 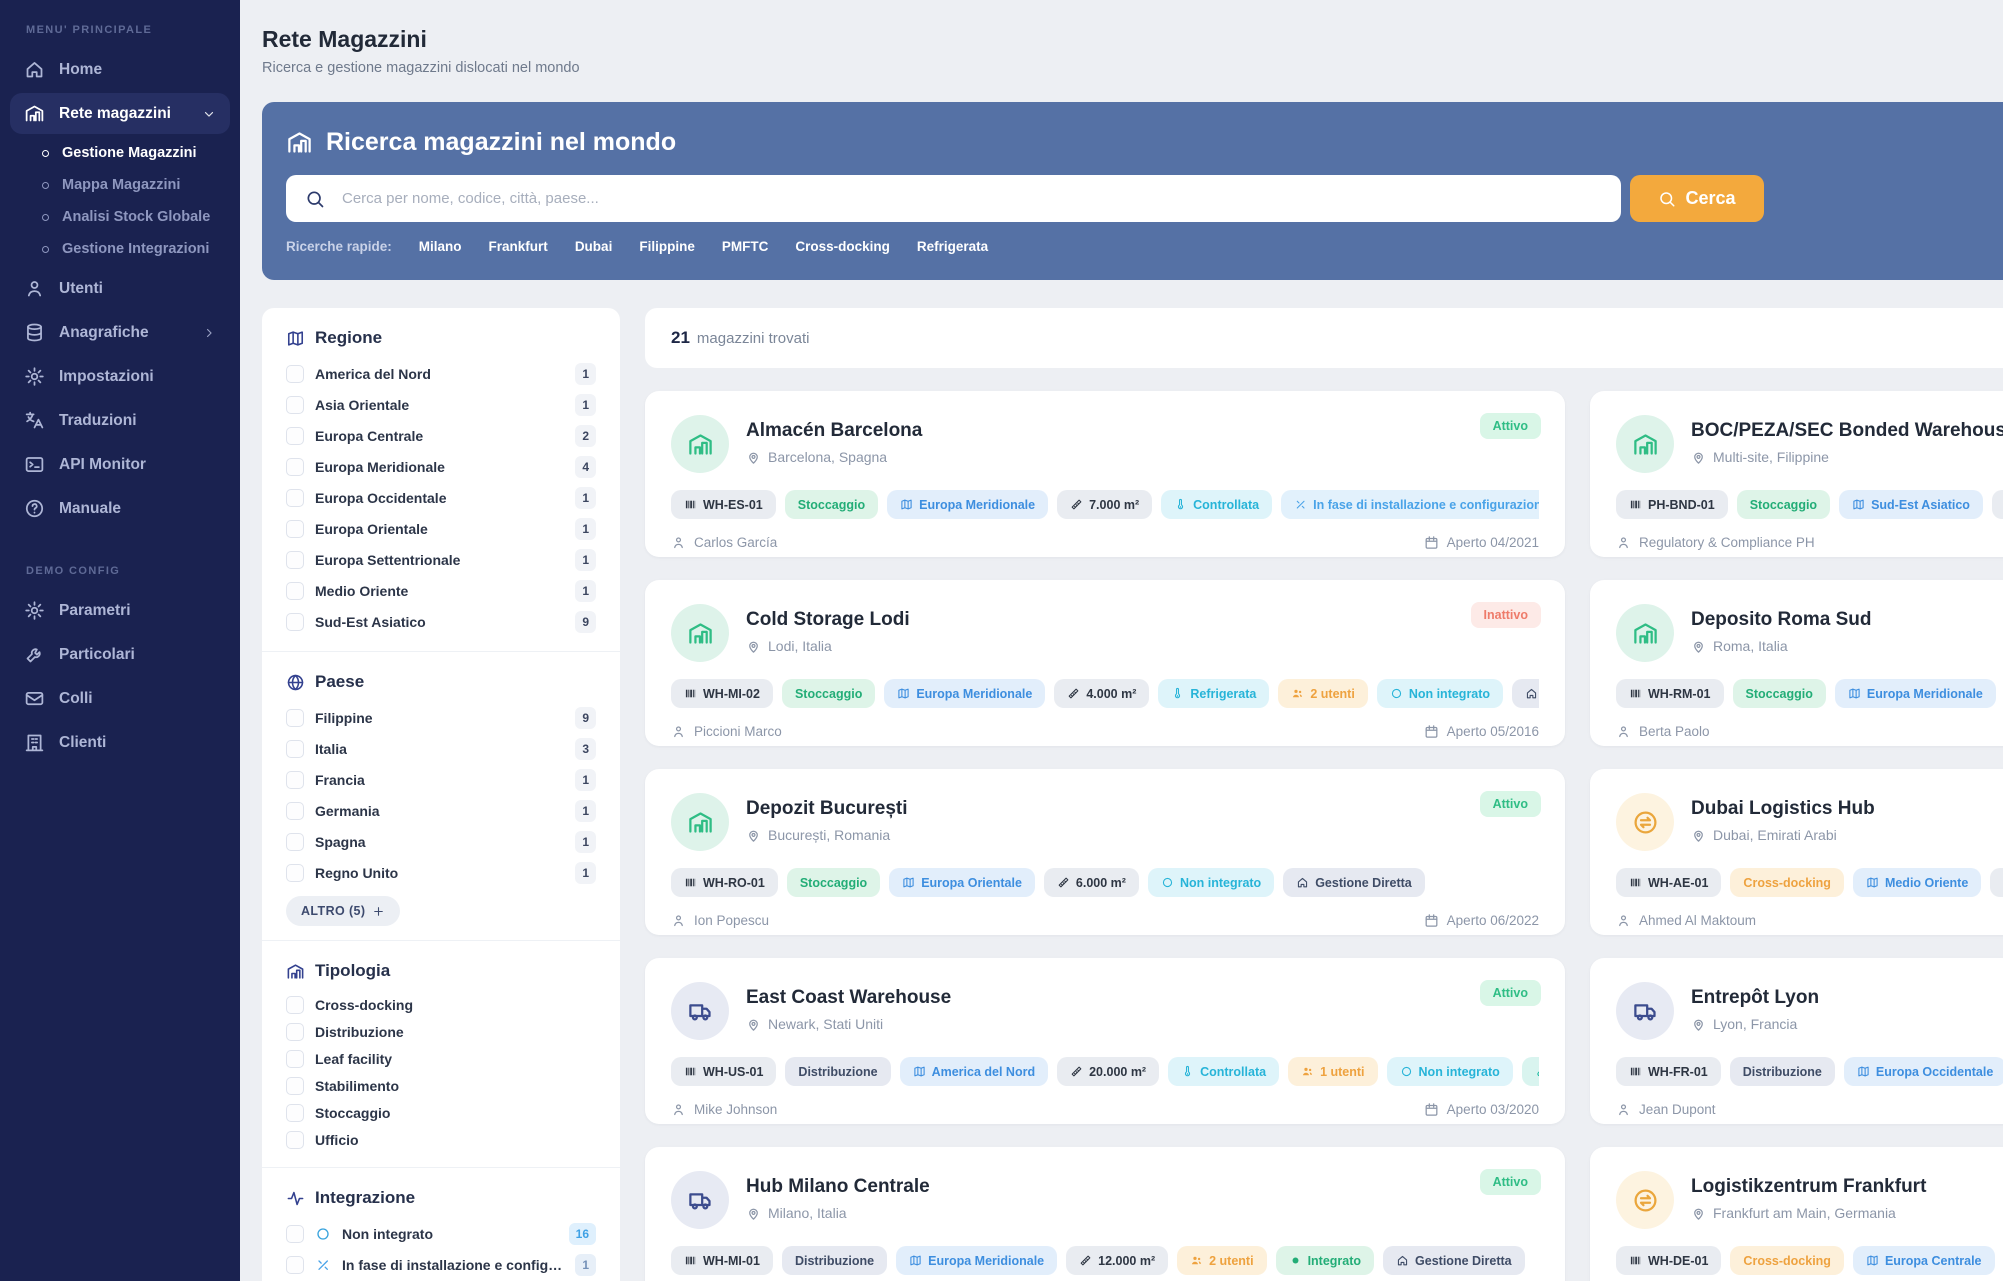 What do you see at coordinates (582, 1233) in the screenshot?
I see `filter-count-badge: 16` at bounding box center [582, 1233].